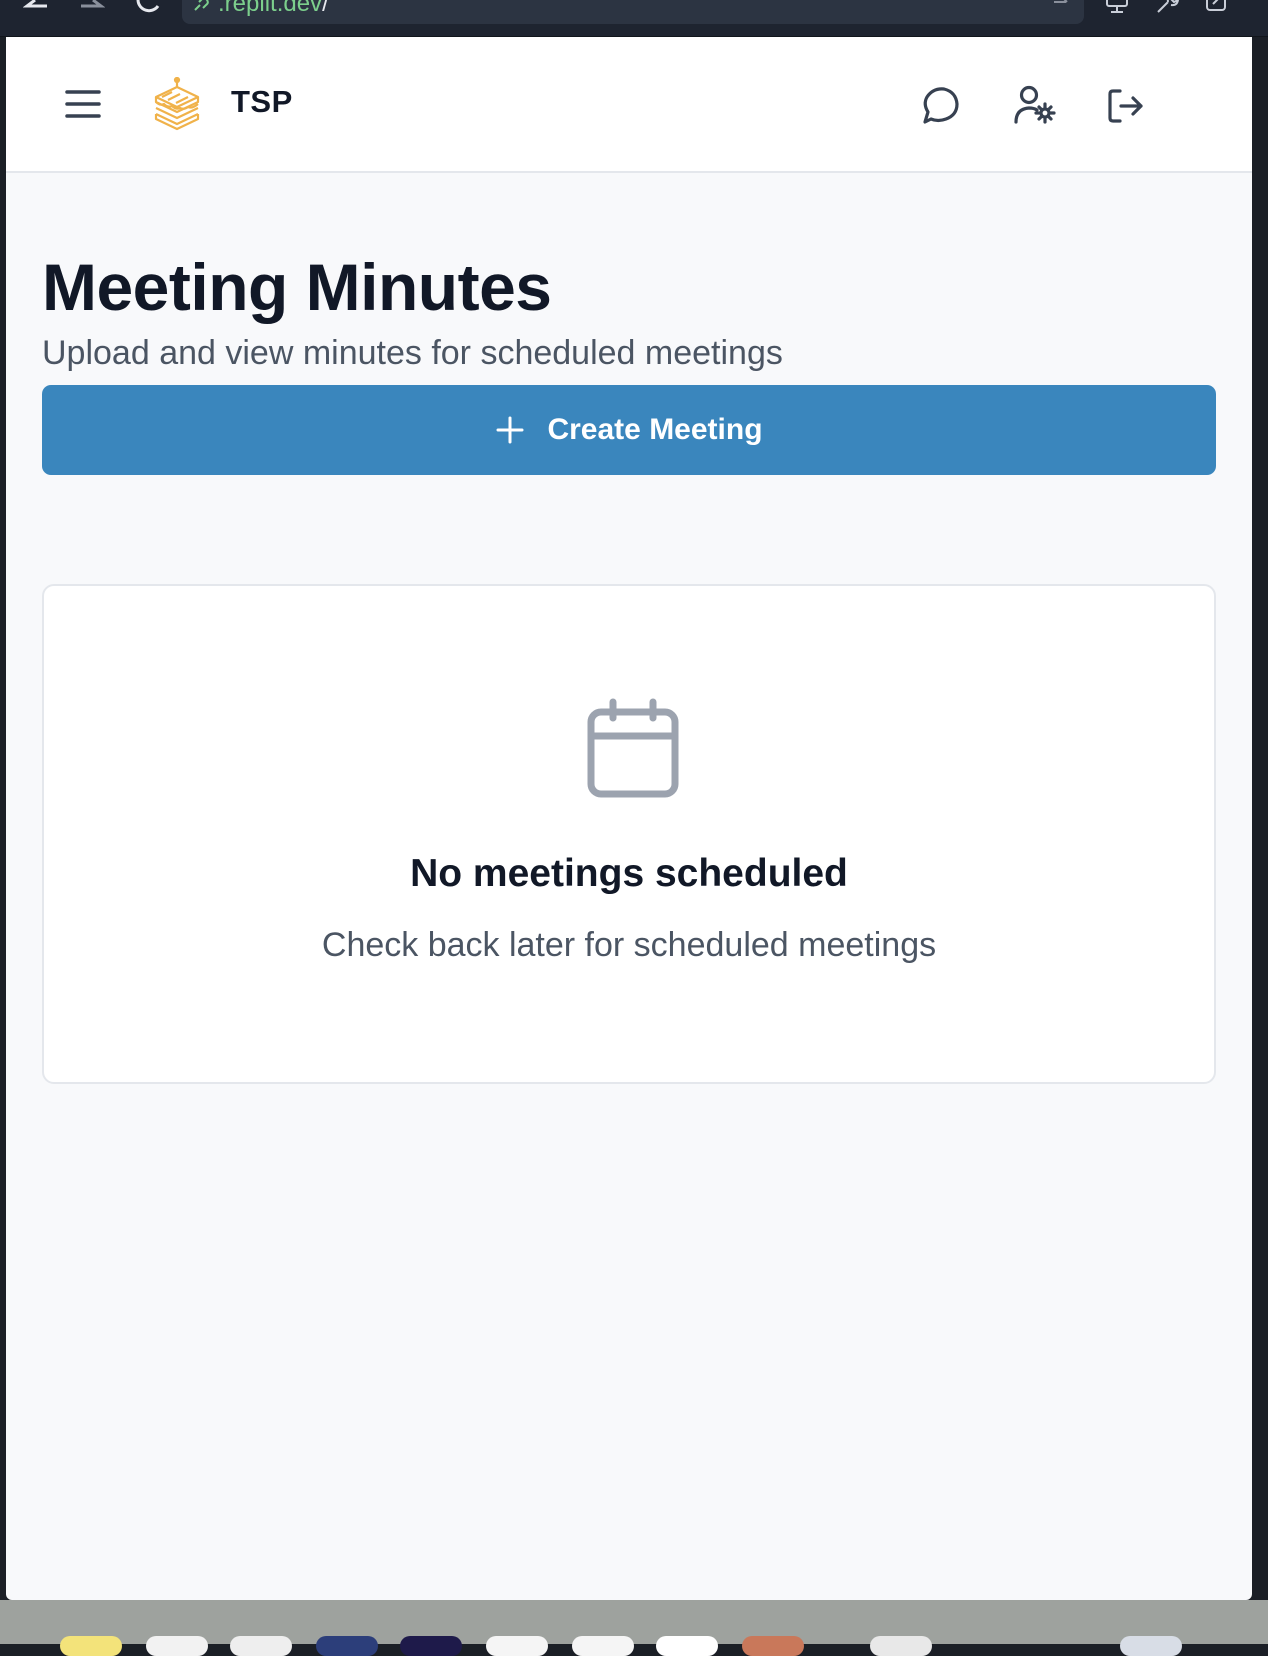 The width and height of the screenshot is (1268, 1656). Describe the element at coordinates (629, 873) in the screenshot. I see `empty-state-title: No meetings scheduled` at that location.